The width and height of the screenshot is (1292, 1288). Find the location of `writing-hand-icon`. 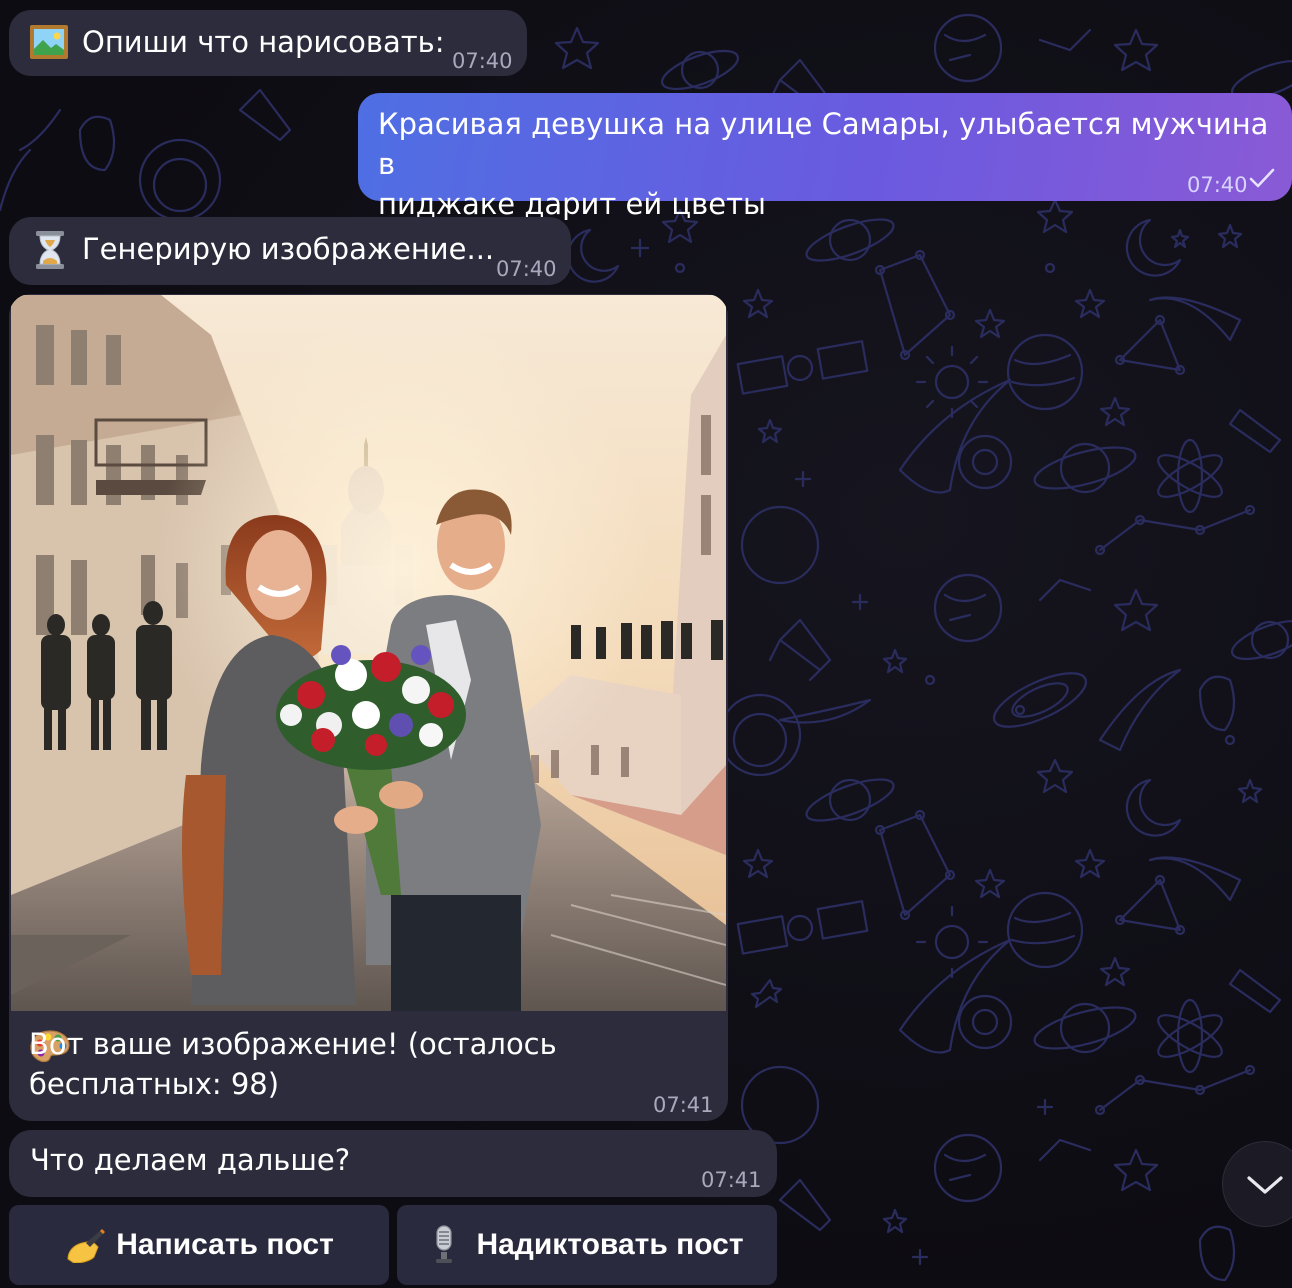

writing-hand-icon is located at coordinates (86, 1246).